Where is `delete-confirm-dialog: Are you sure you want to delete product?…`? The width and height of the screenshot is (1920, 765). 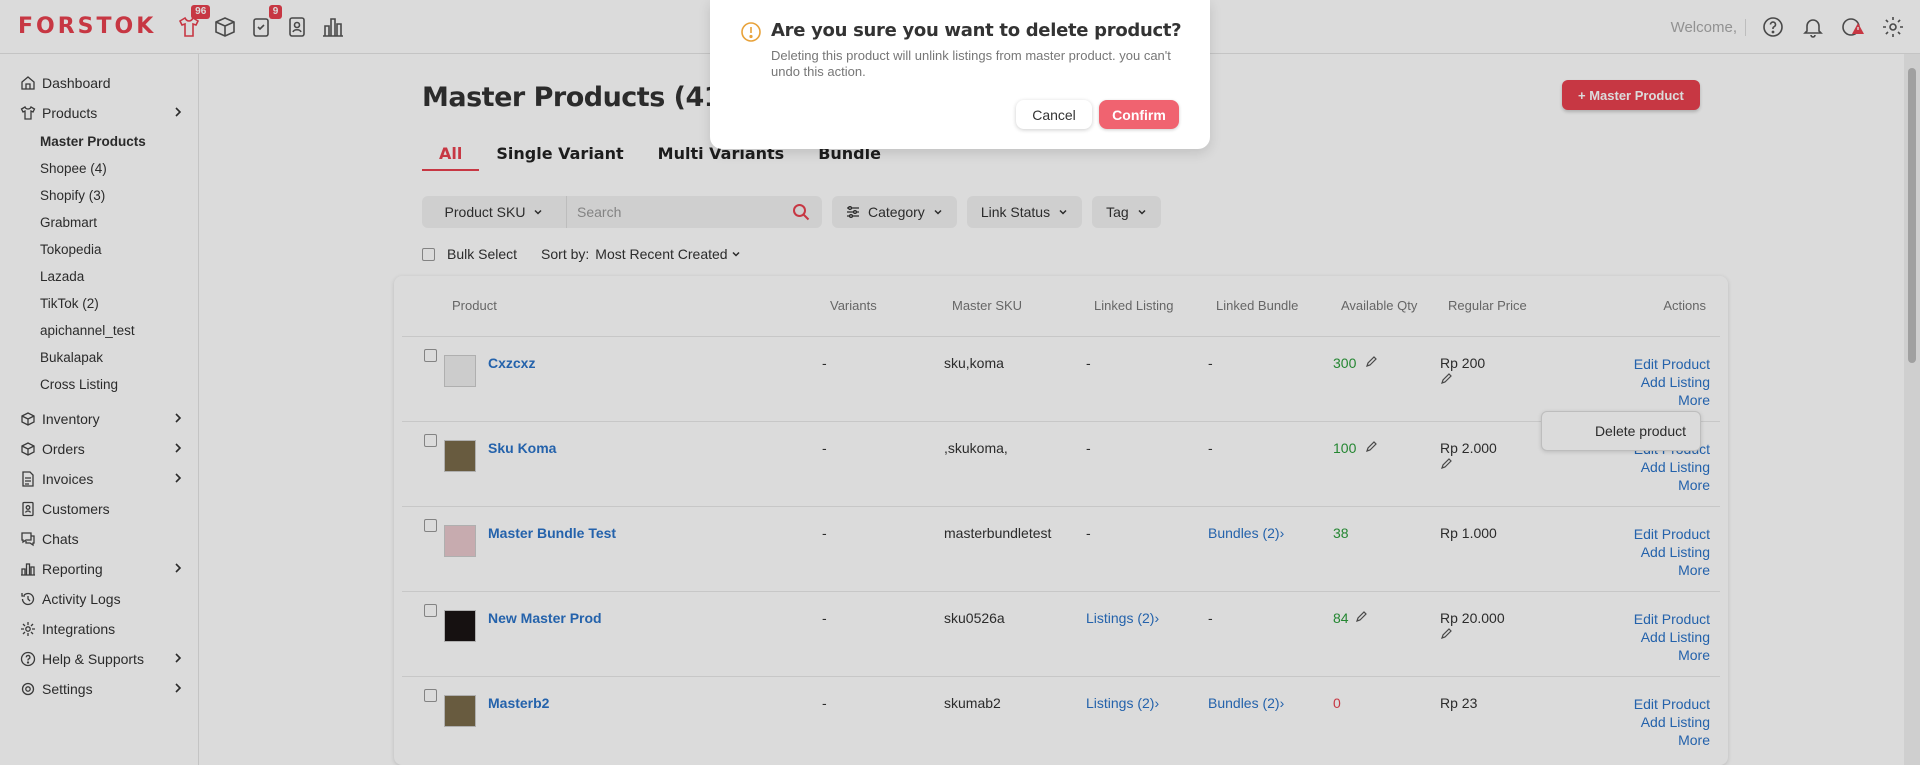 delete-confirm-dialog: Are you sure you want to delete product?… is located at coordinates (960, 74).